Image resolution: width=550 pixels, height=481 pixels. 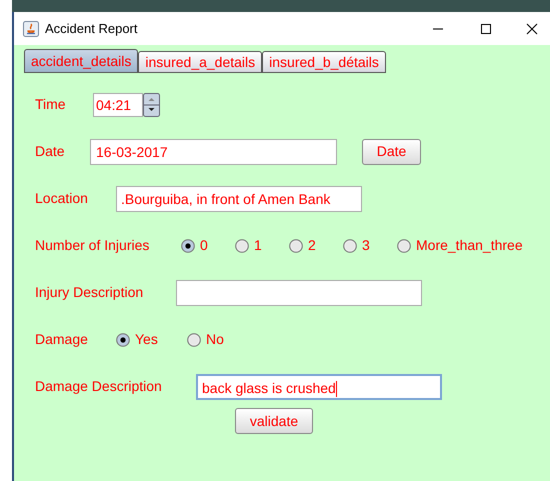 What do you see at coordinates (89, 292) in the screenshot?
I see `field-label: Injury Description` at bounding box center [89, 292].